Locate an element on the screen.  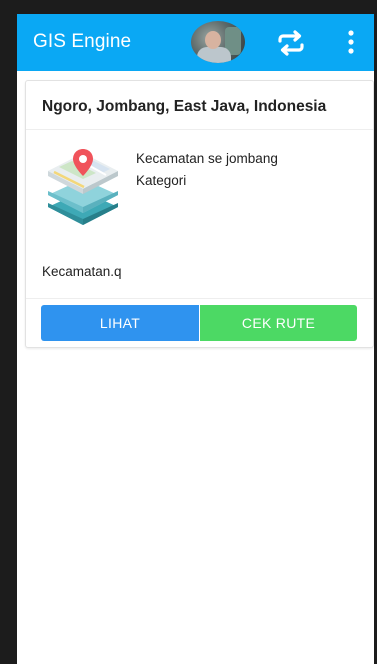
lihat-button: LIHAT is located at coordinates (120, 323).